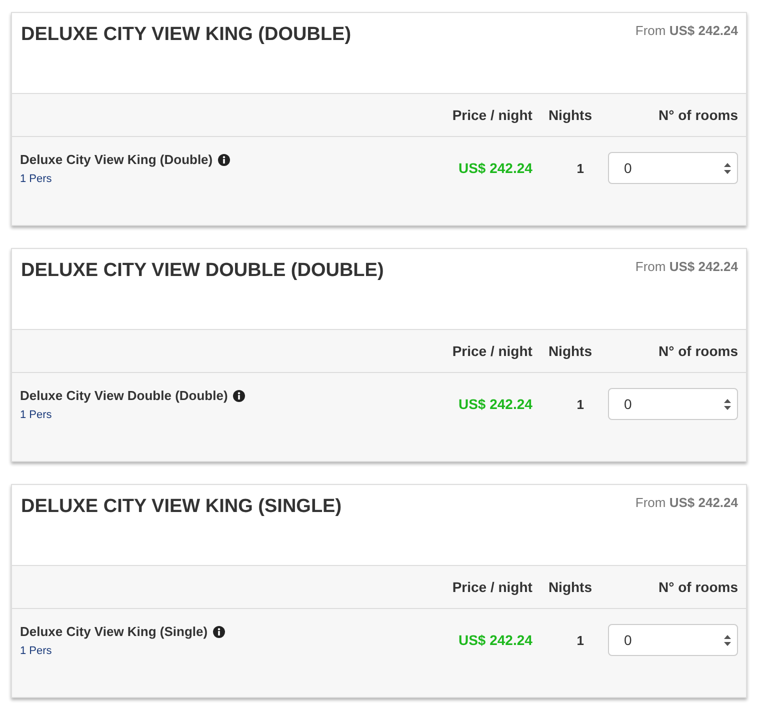 Image resolution: width=757 pixels, height=711 pixels. Describe the element at coordinates (181, 507) in the screenshot. I see `room-title: DELUXE CITY VIEW KING (SINGLE)` at that location.